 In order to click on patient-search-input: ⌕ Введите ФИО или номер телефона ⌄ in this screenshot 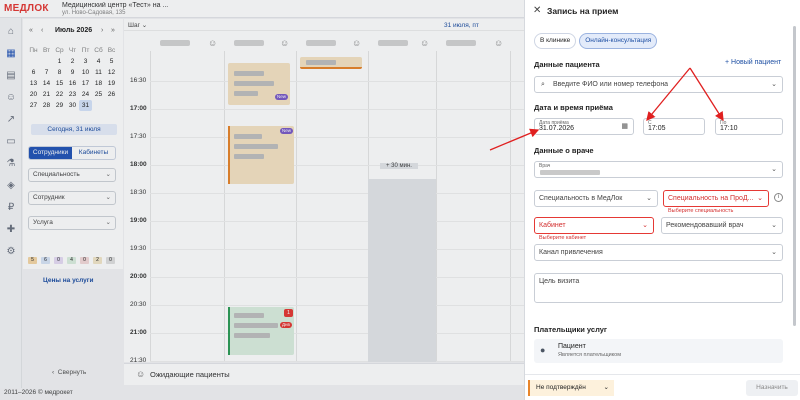, I will do `click(658, 84)`.